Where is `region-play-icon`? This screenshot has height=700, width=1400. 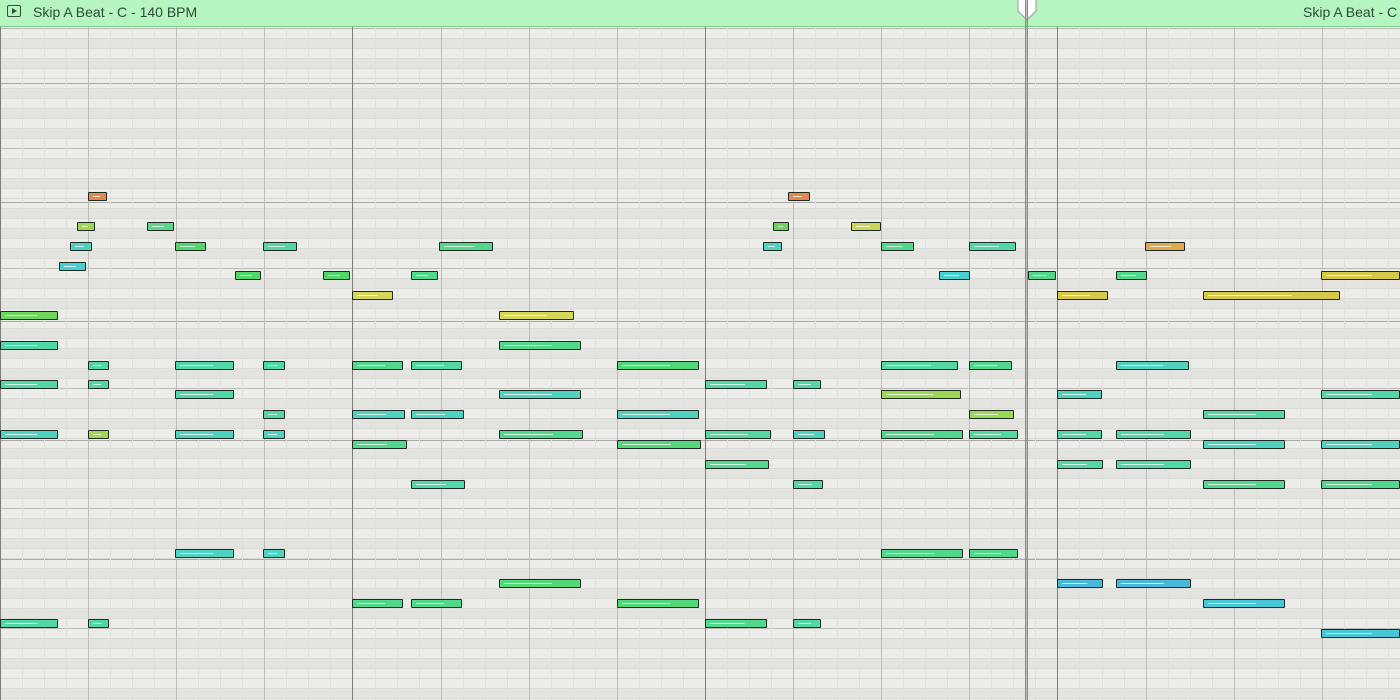
region-play-icon is located at coordinates (14, 11).